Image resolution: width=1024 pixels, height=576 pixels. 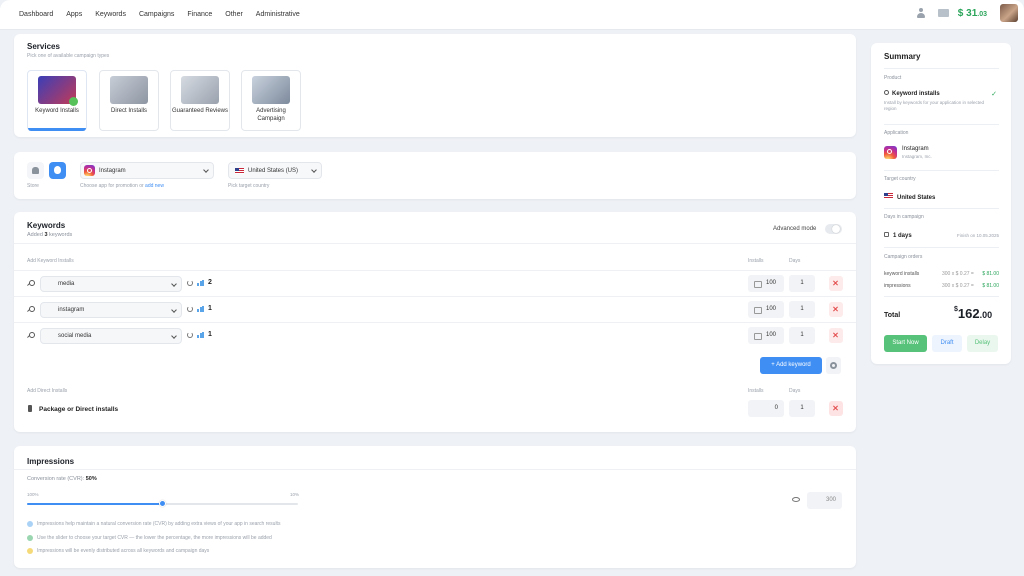 What do you see at coordinates (795, 229) in the screenshot?
I see `advanced-mode-label: Advanced mode` at bounding box center [795, 229].